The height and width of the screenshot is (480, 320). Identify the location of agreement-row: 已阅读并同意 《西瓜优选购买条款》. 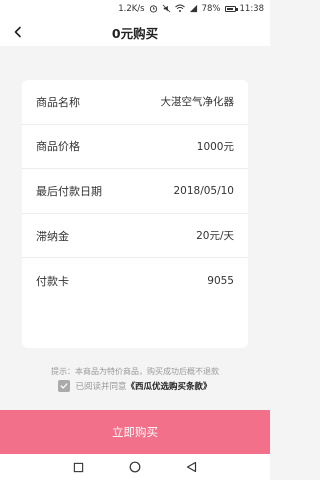
(135, 386).